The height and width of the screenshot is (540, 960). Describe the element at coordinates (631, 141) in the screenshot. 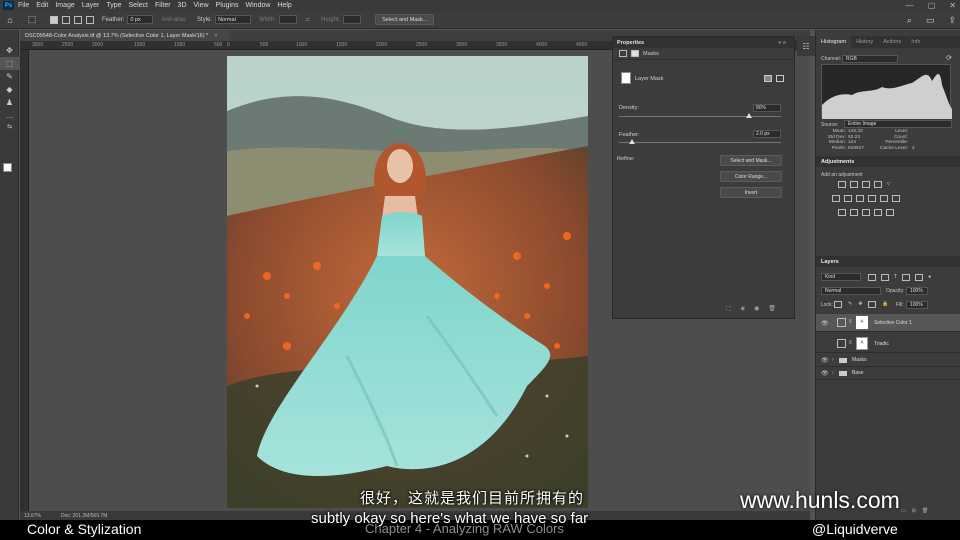

I see `feather-slider-thumb` at that location.